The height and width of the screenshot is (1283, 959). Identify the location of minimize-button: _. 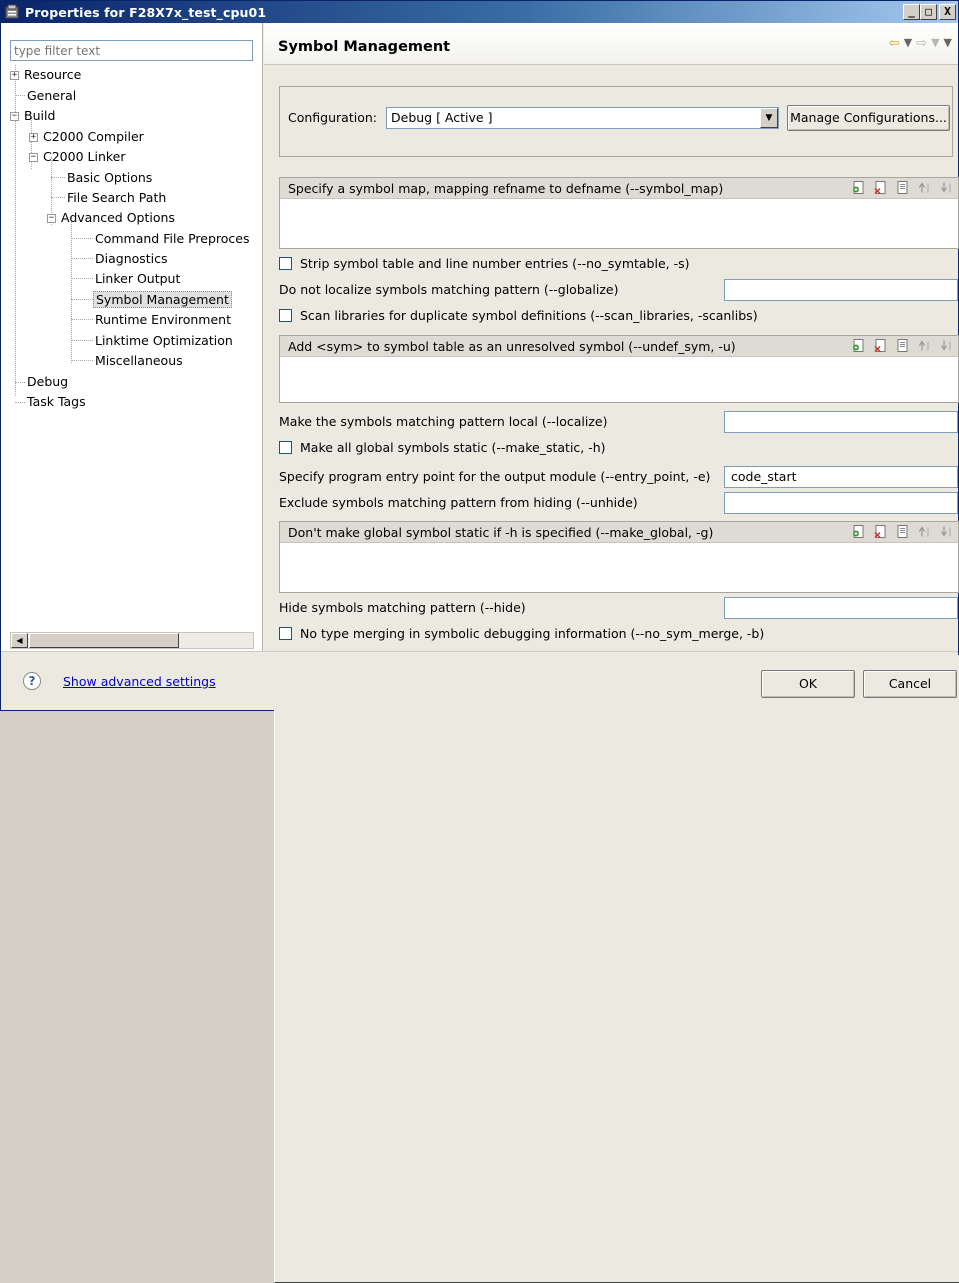
(911, 12).